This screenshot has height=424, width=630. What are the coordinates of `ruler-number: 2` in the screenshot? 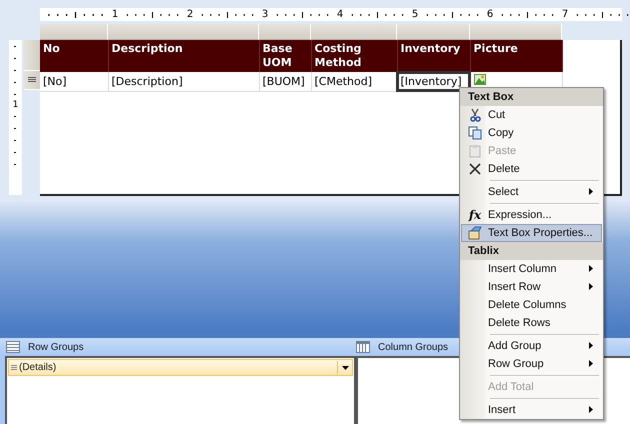 It's located at (190, 14).